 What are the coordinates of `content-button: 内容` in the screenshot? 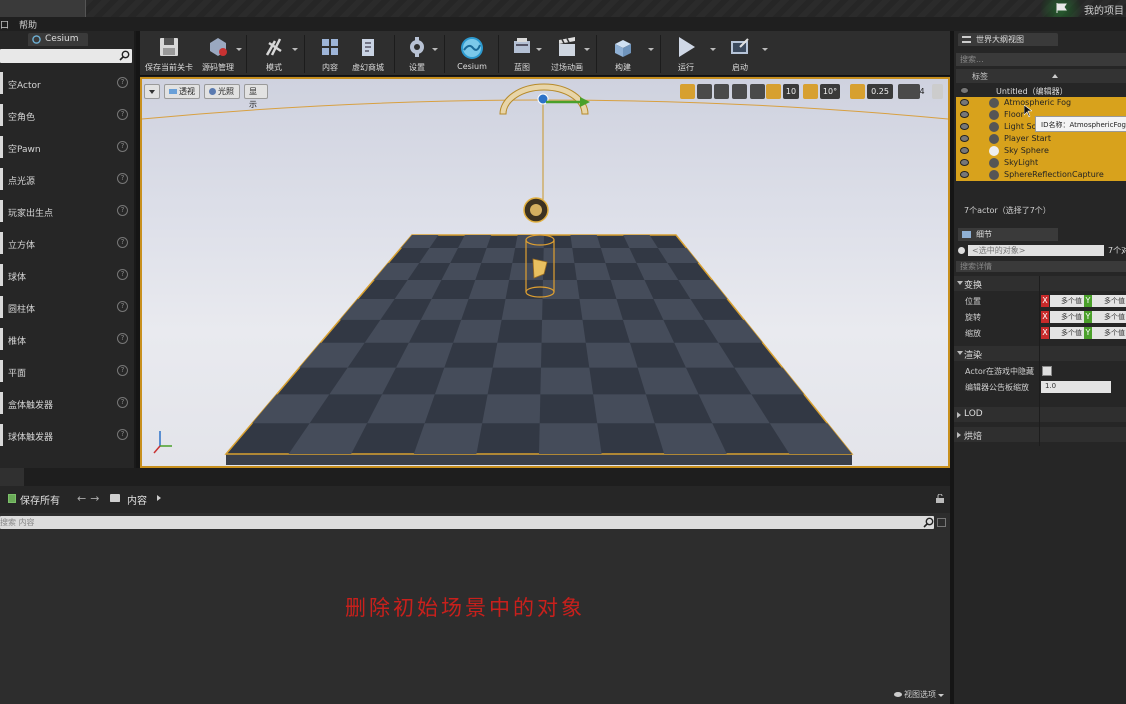 It's located at (330, 53).